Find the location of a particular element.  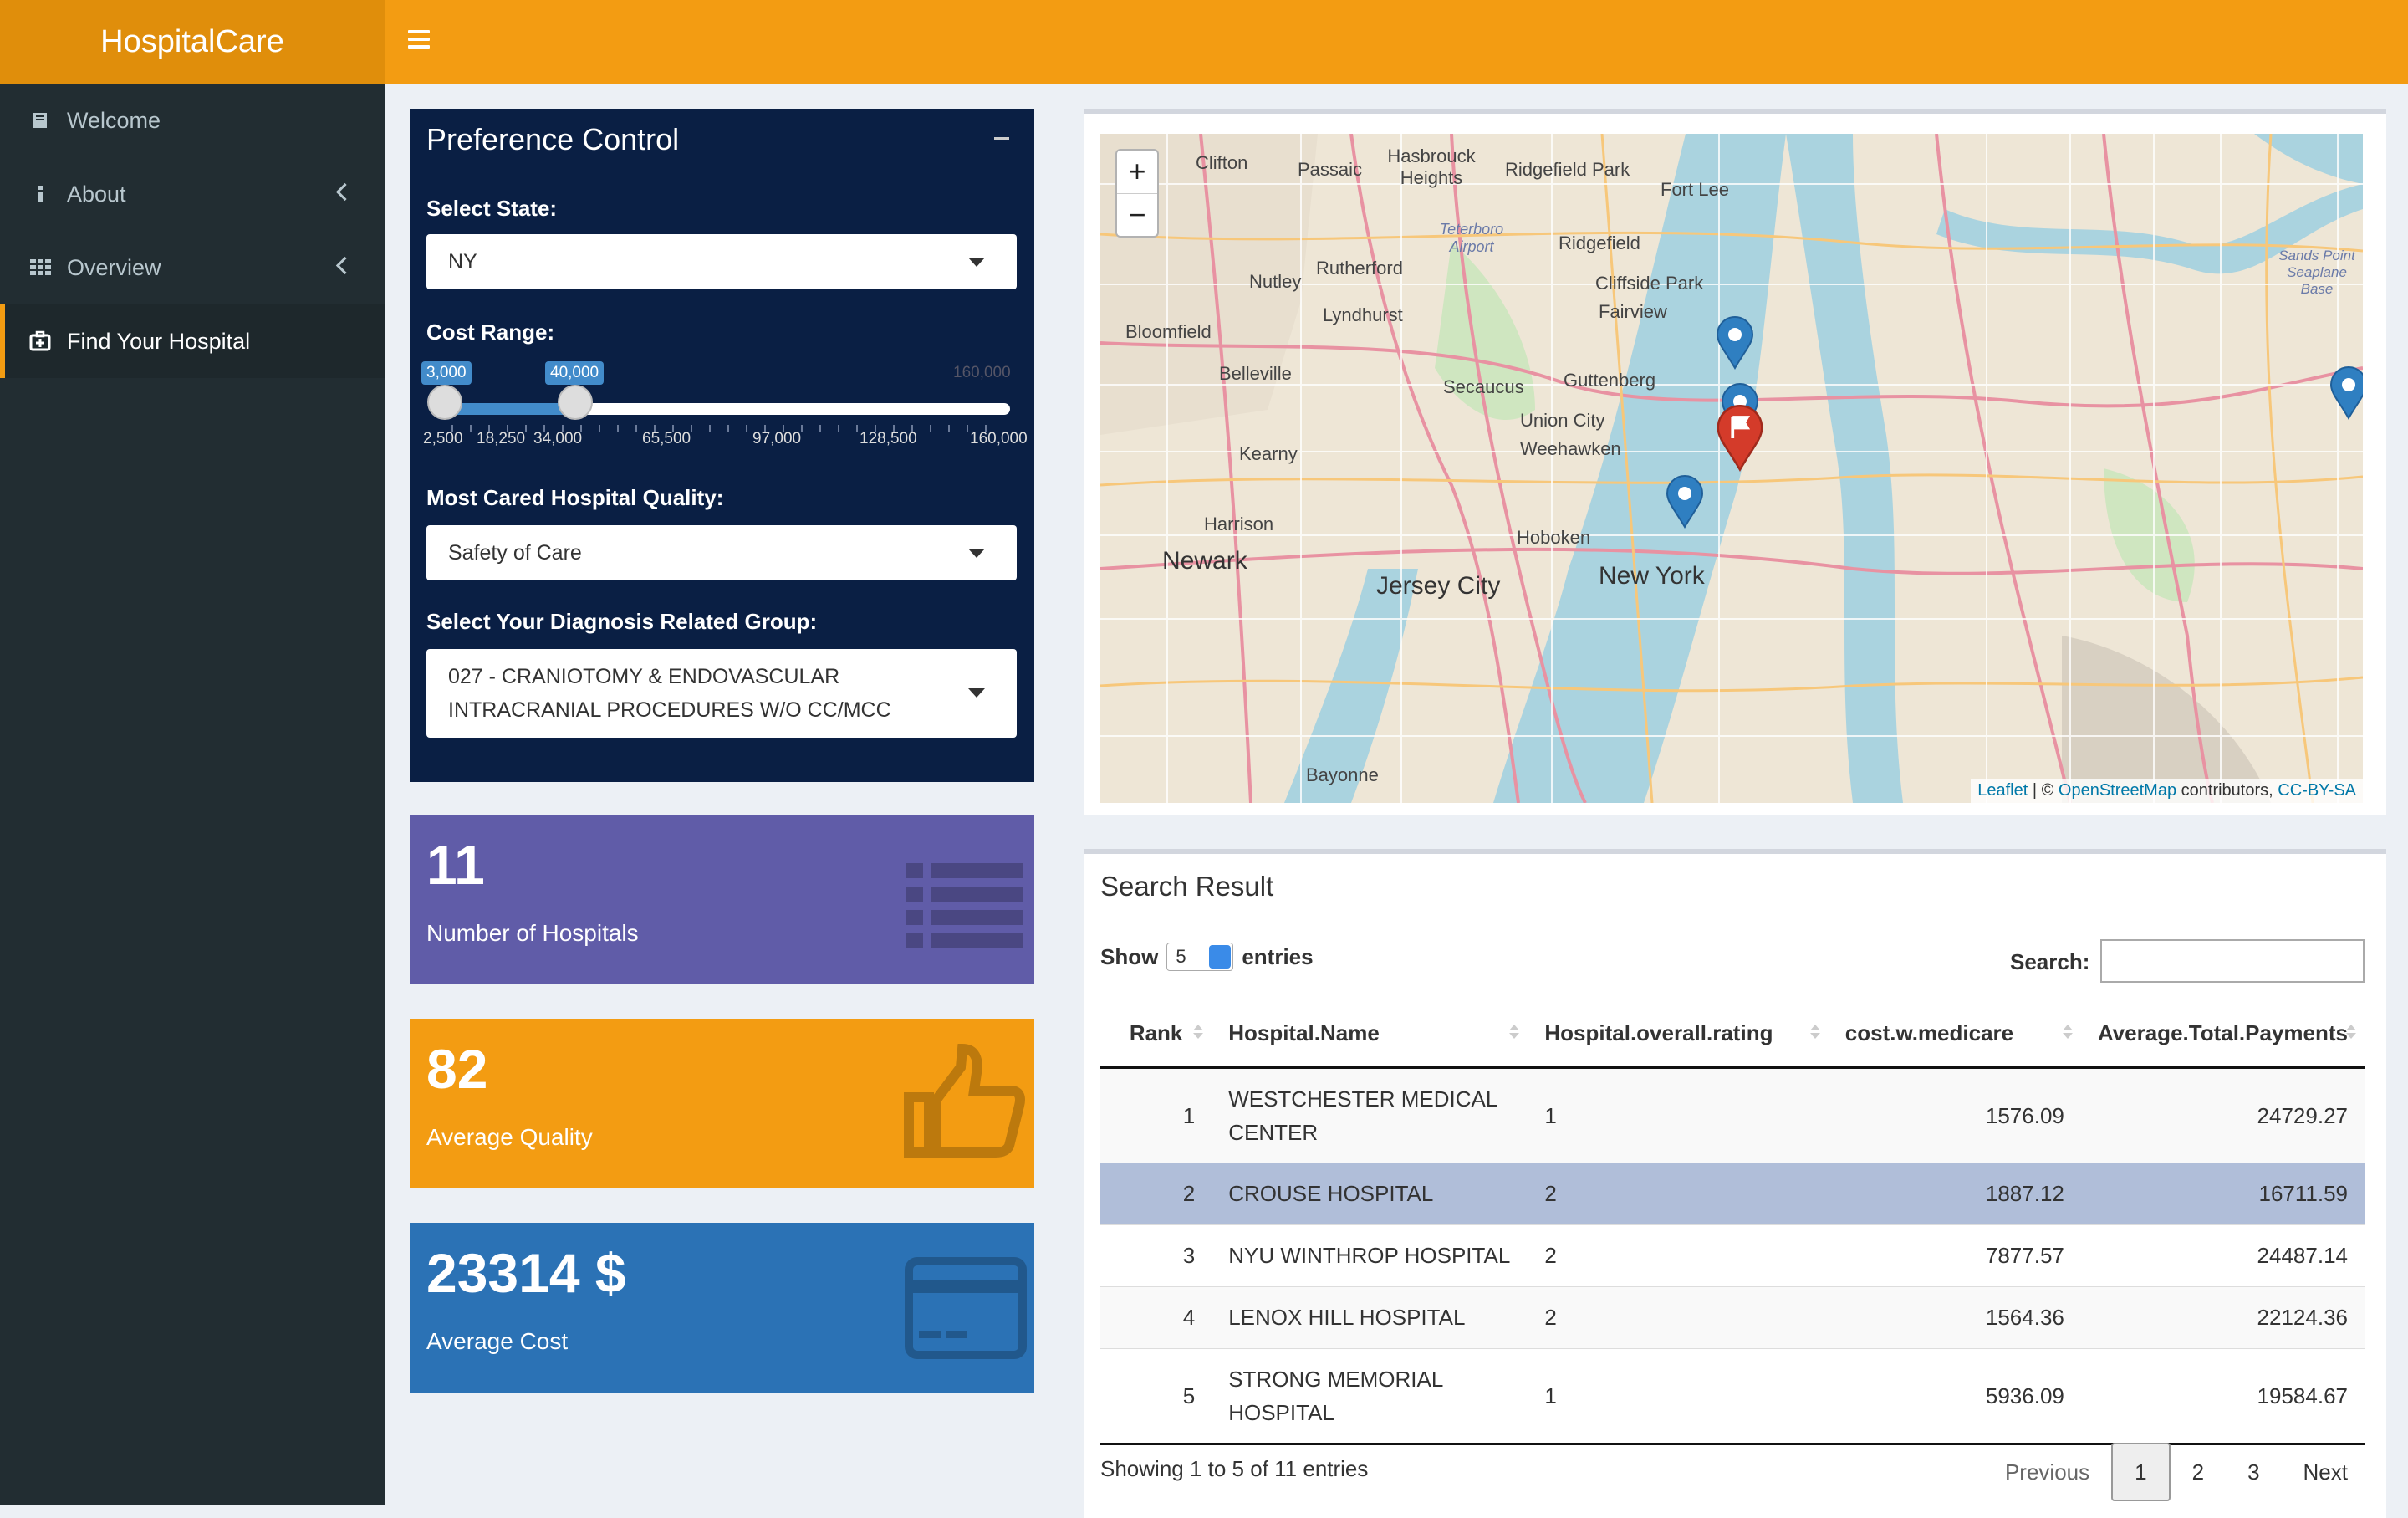

cost-high-handle is located at coordinates (575, 402).